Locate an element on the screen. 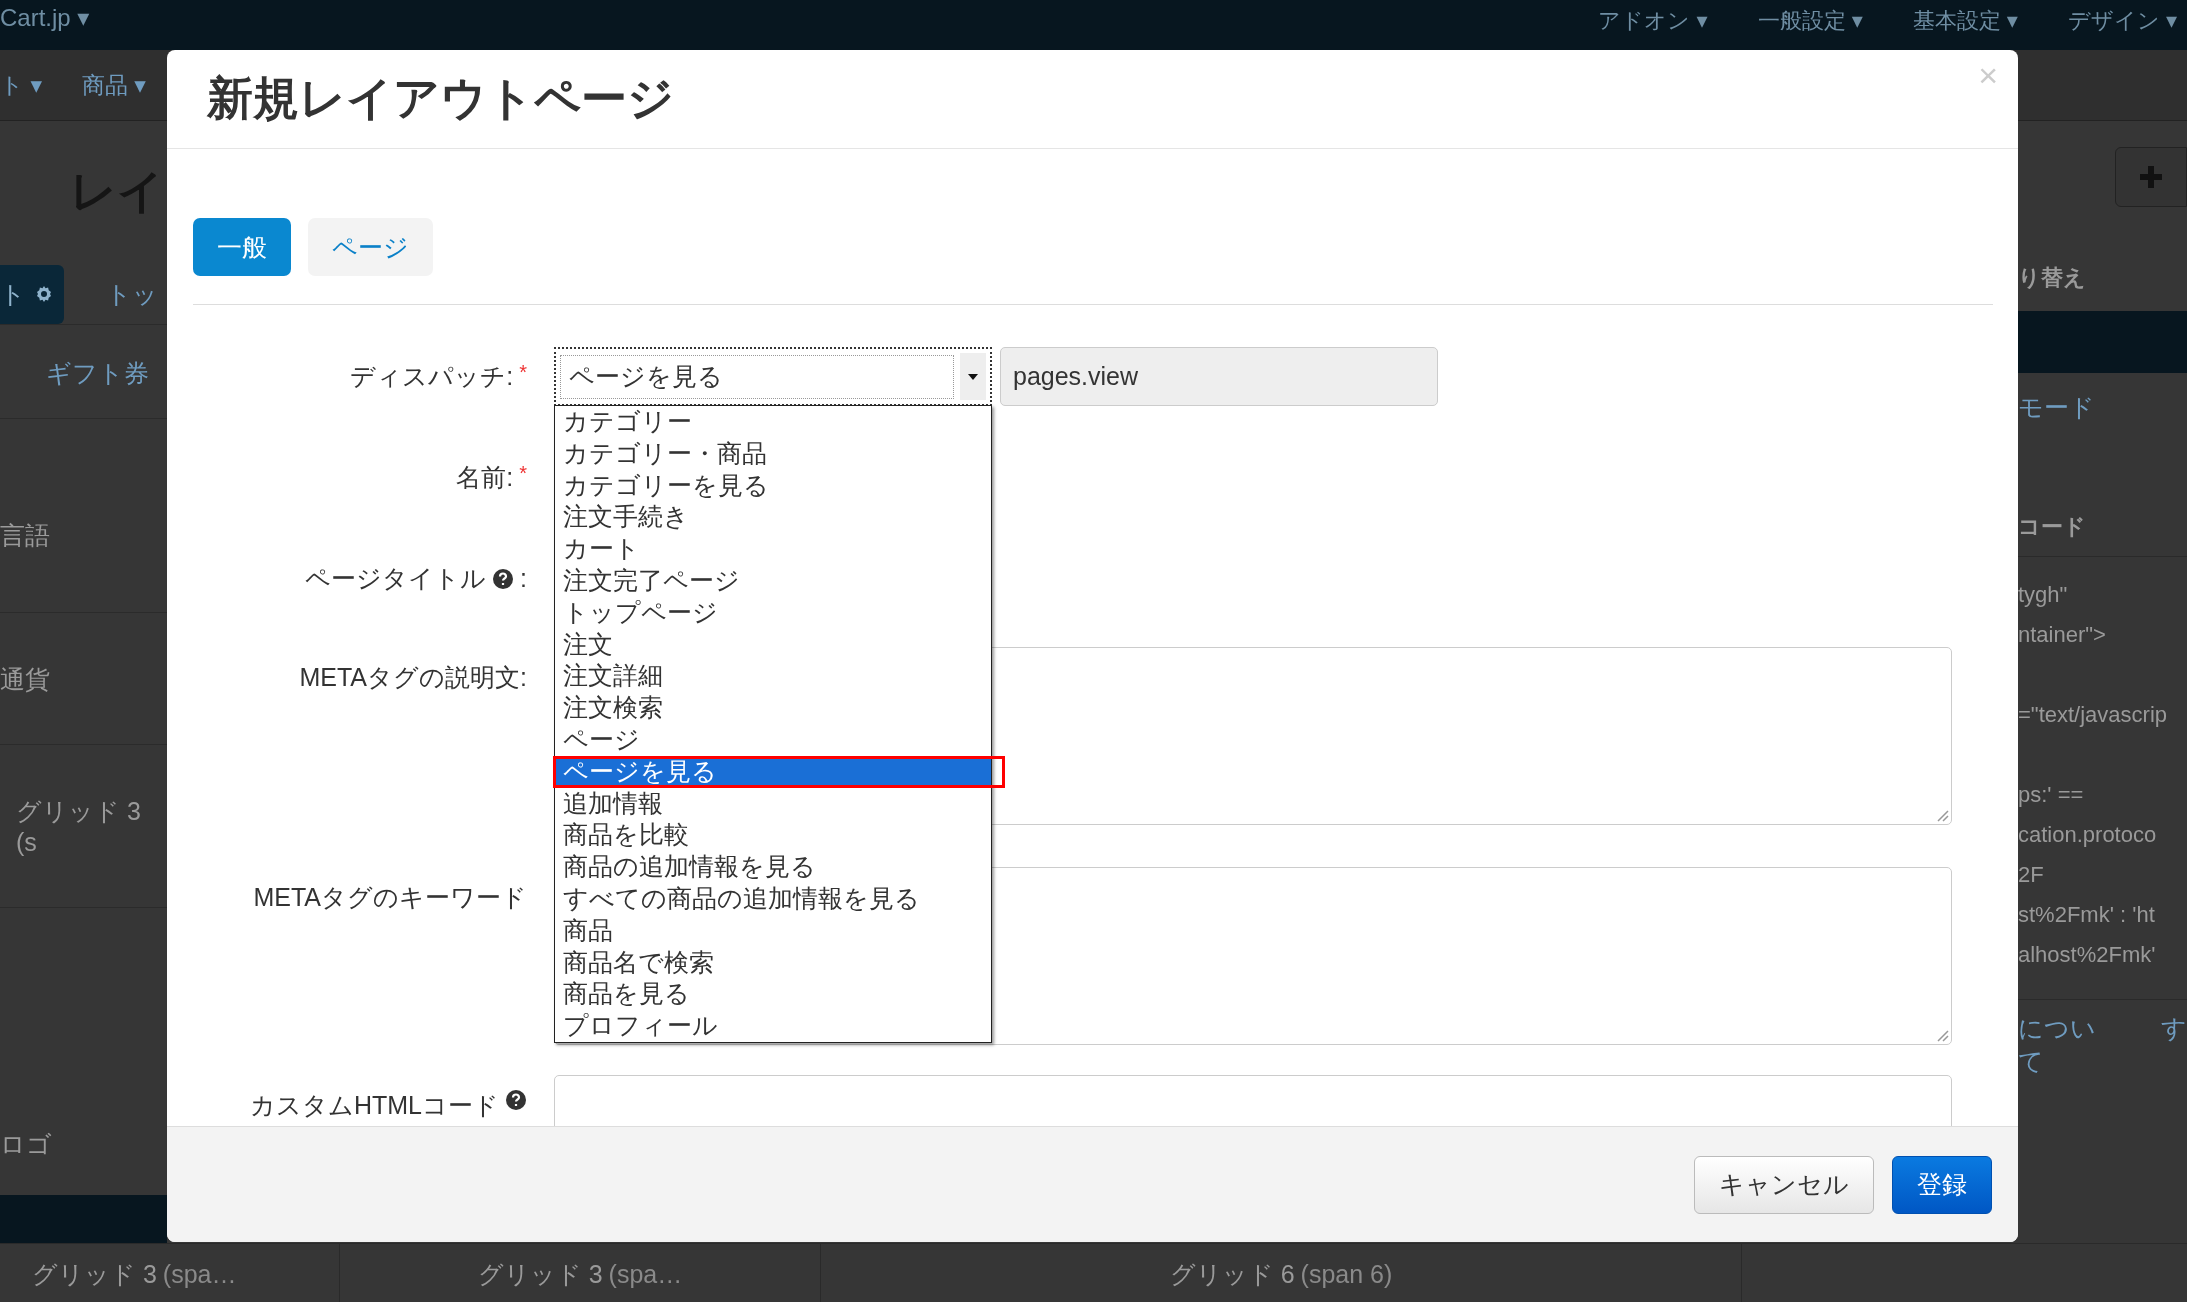 The width and height of the screenshot is (2187, 1302). field-label: カスタムHTMLコード is located at coordinates (374, 1105).